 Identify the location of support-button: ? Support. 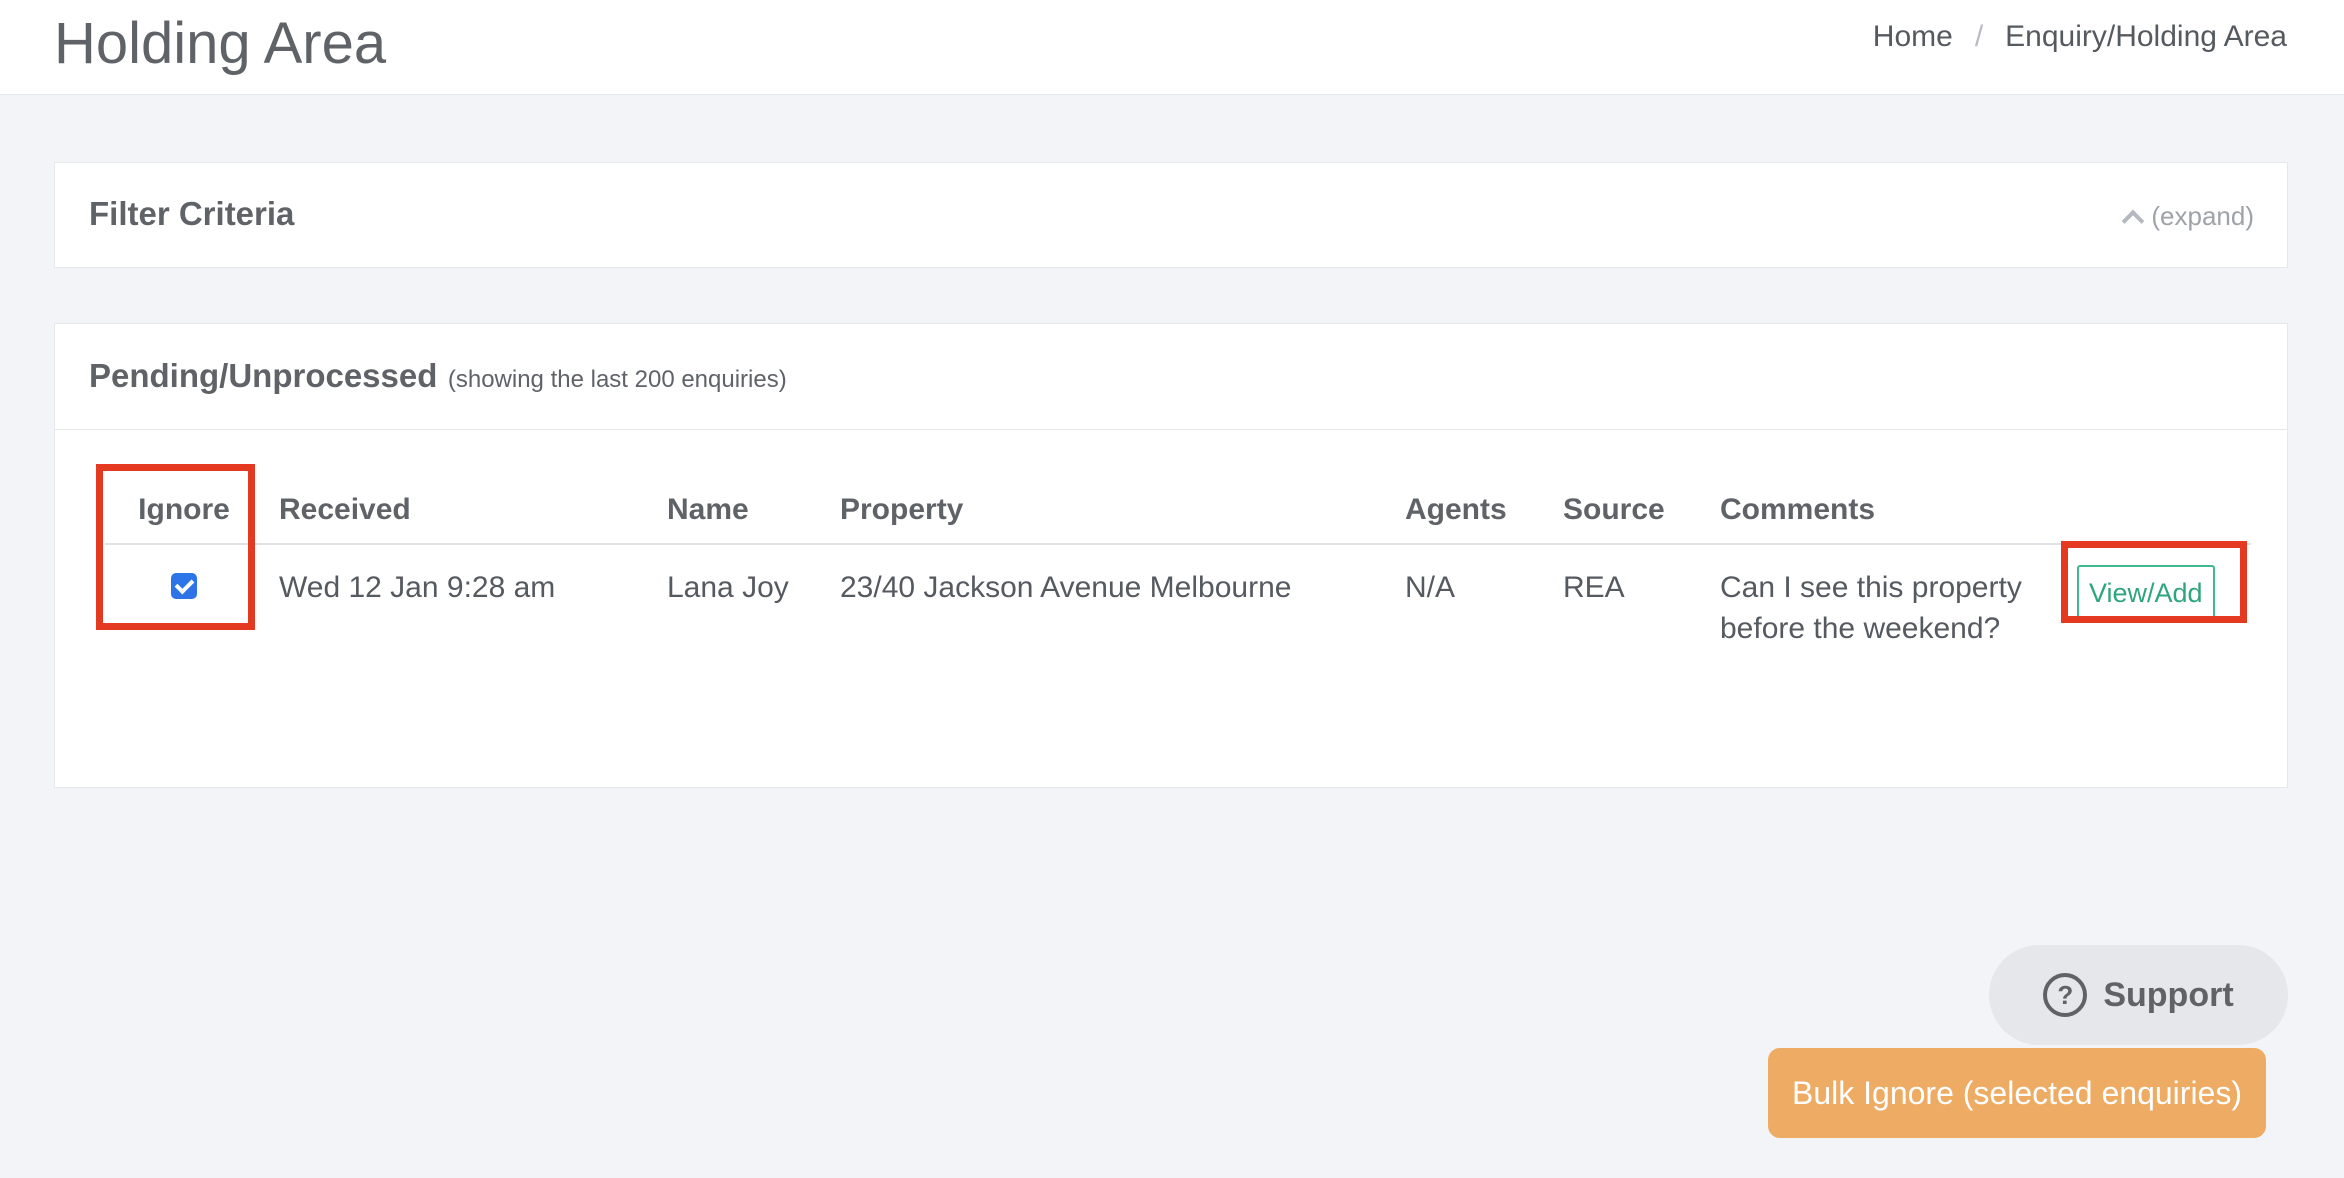
(2138, 995).